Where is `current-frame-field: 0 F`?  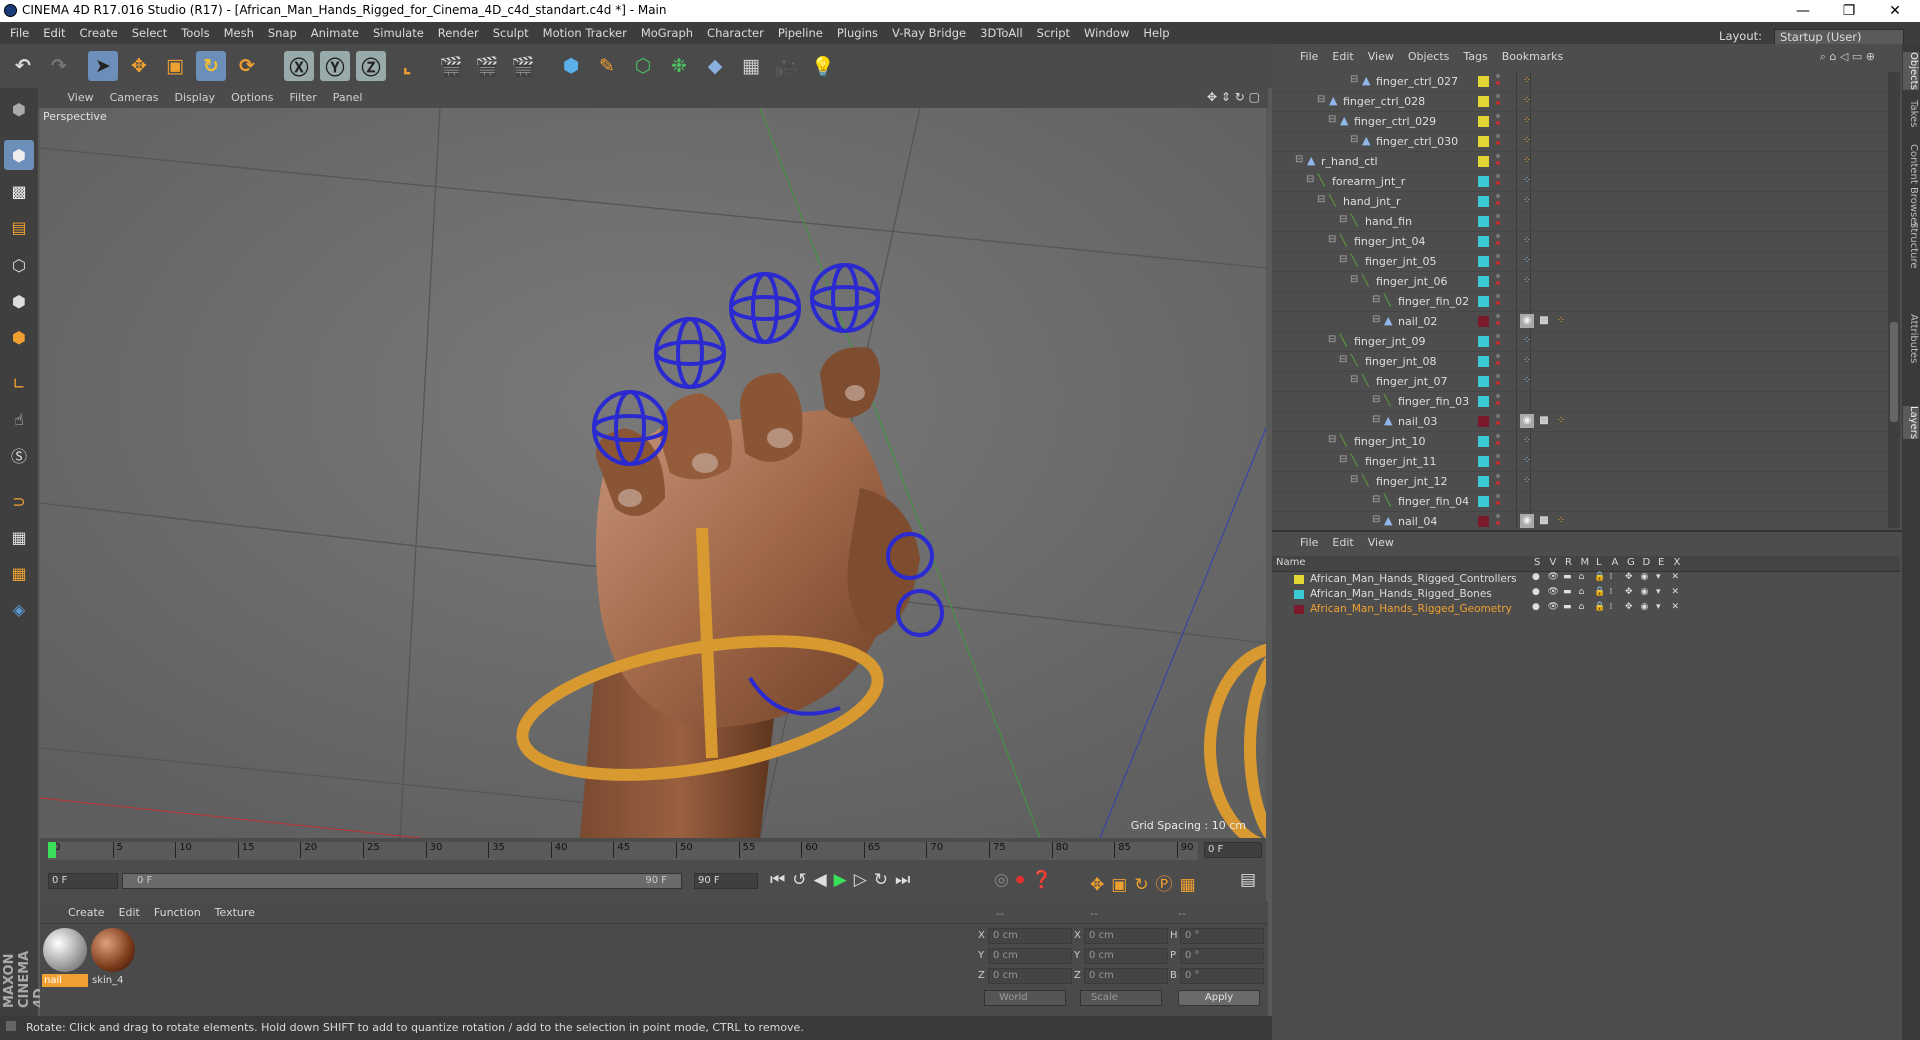
current-frame-field: 0 F is located at coordinates (1233, 850).